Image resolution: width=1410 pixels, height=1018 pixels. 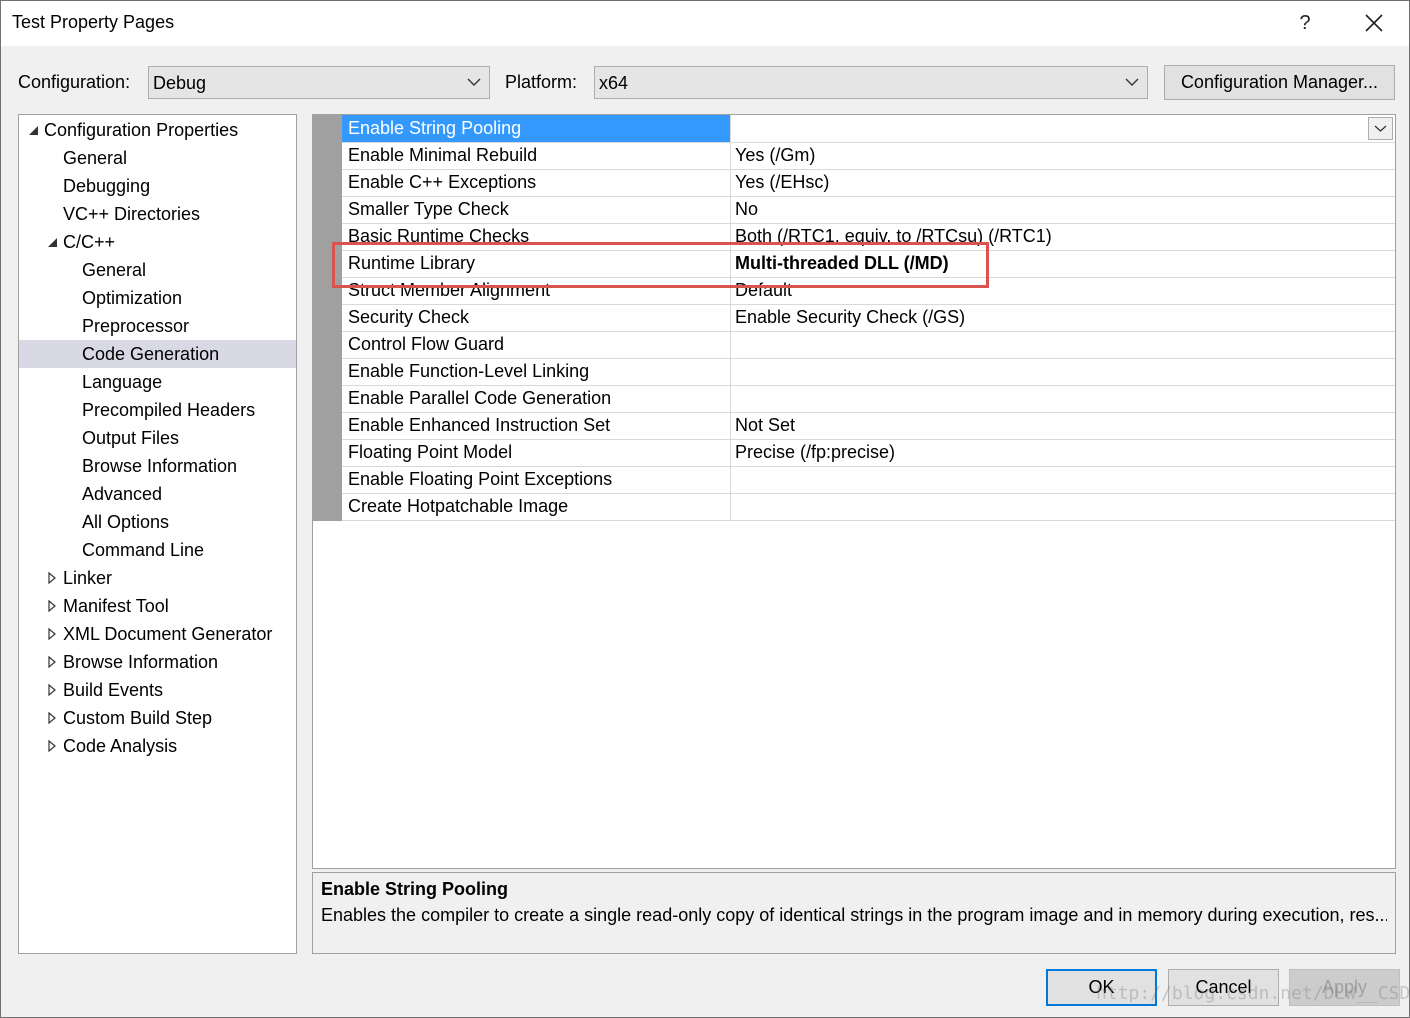 I want to click on property-row: Control Flow Guard, so click(x=868, y=345).